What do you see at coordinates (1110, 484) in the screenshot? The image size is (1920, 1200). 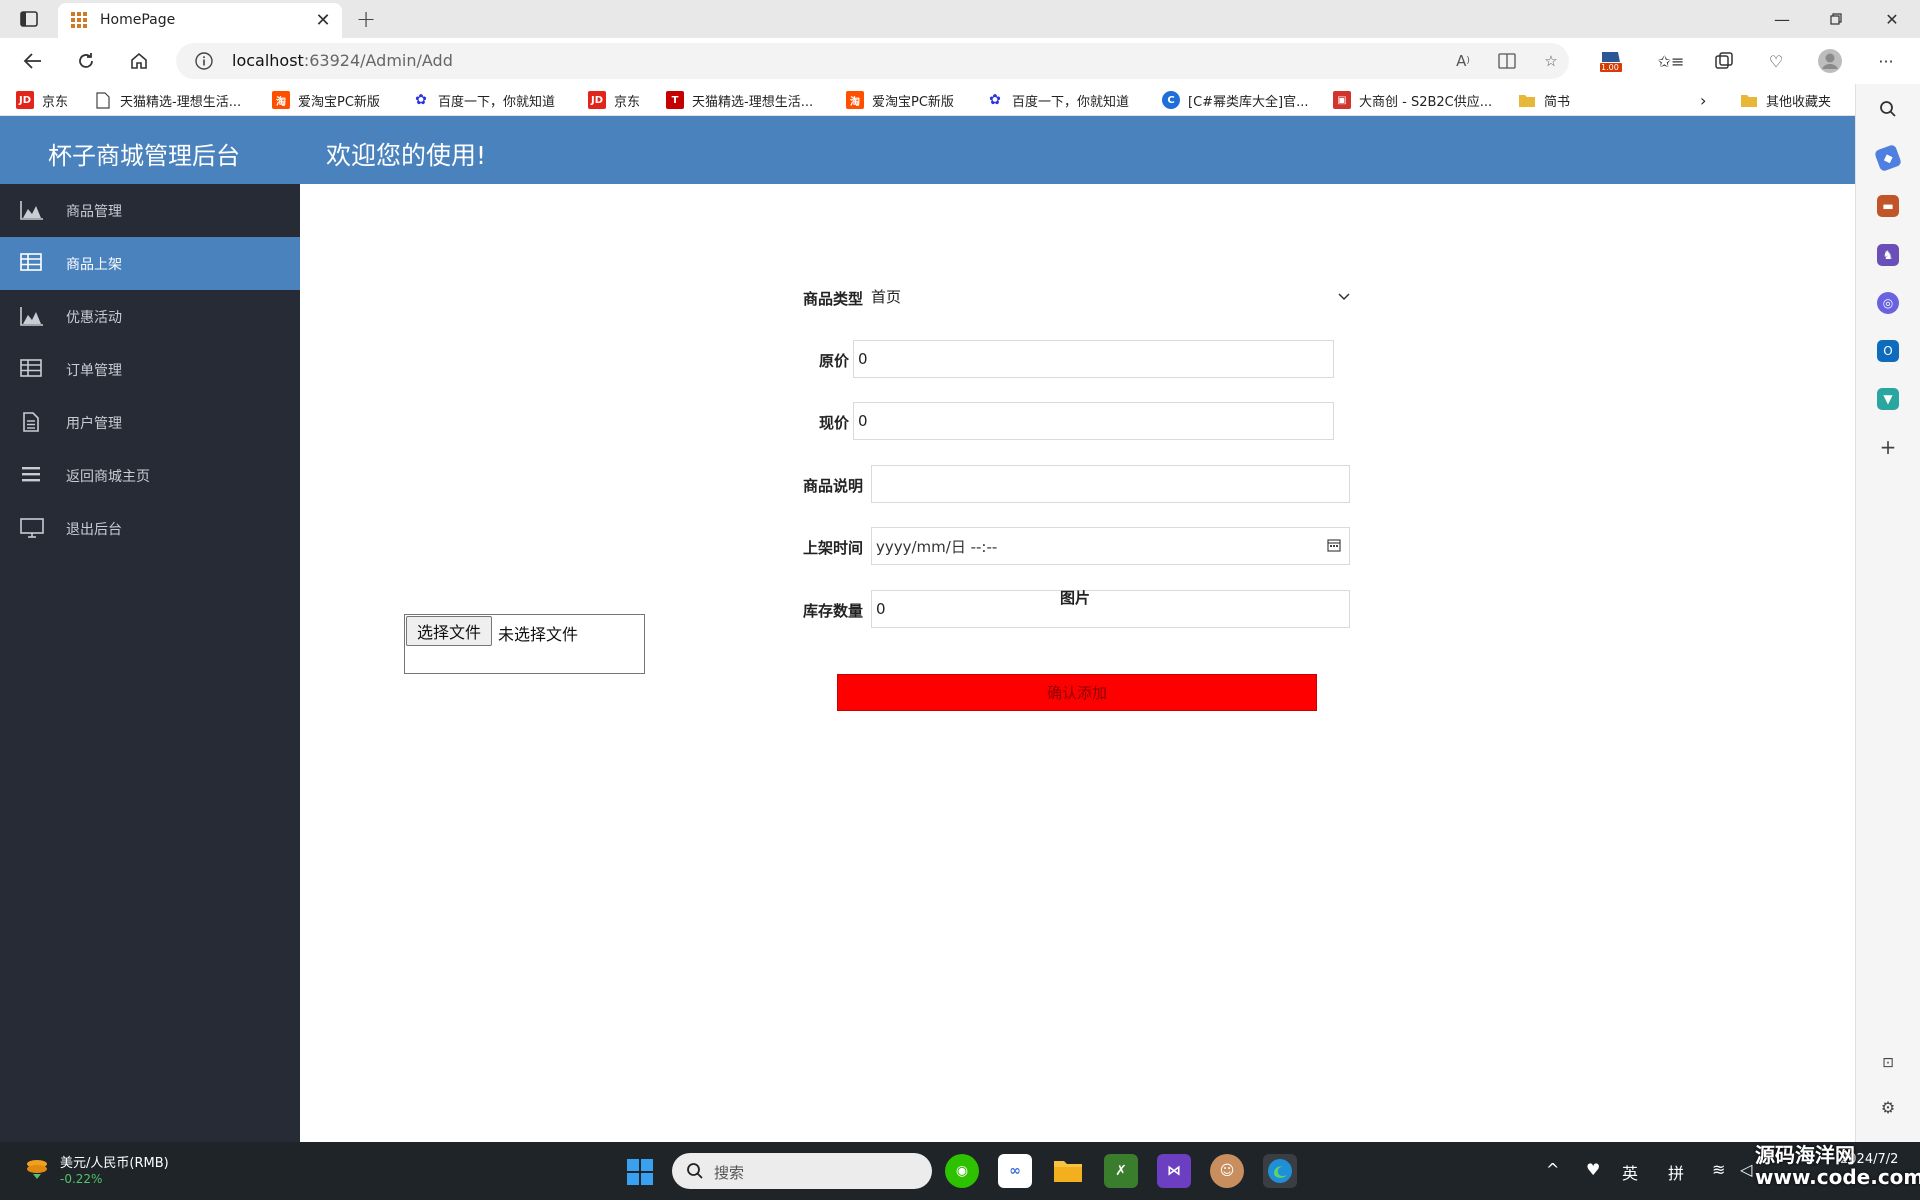 I see `description-input` at bounding box center [1110, 484].